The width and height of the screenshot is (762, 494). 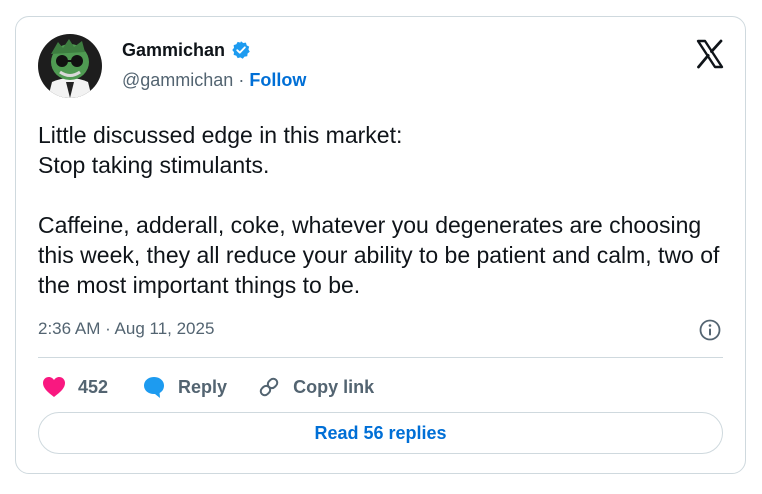 What do you see at coordinates (710, 54) in the screenshot?
I see `x-logo-icon` at bounding box center [710, 54].